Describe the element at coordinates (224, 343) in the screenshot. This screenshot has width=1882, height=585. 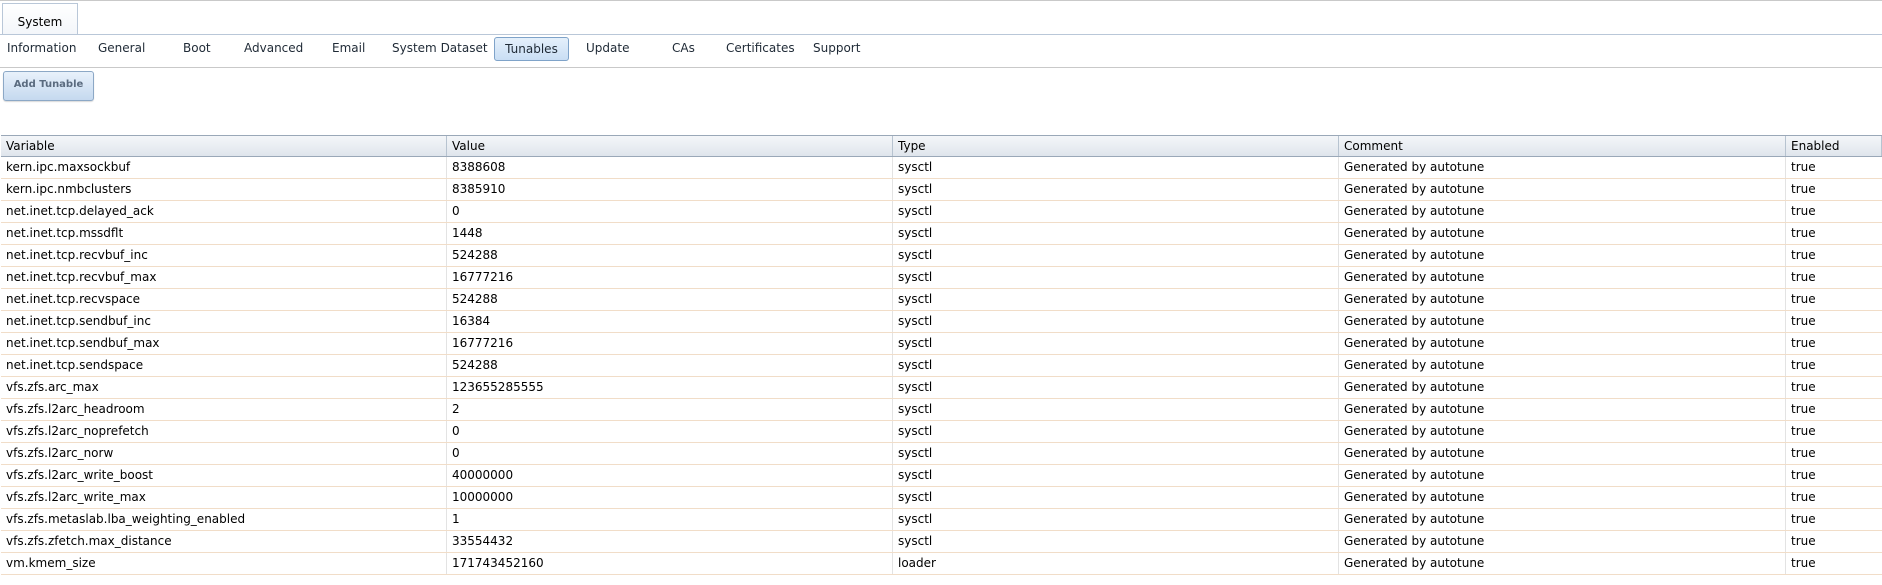
I see `cell-variable: net.inet.tcp.sendbuf_max` at that location.